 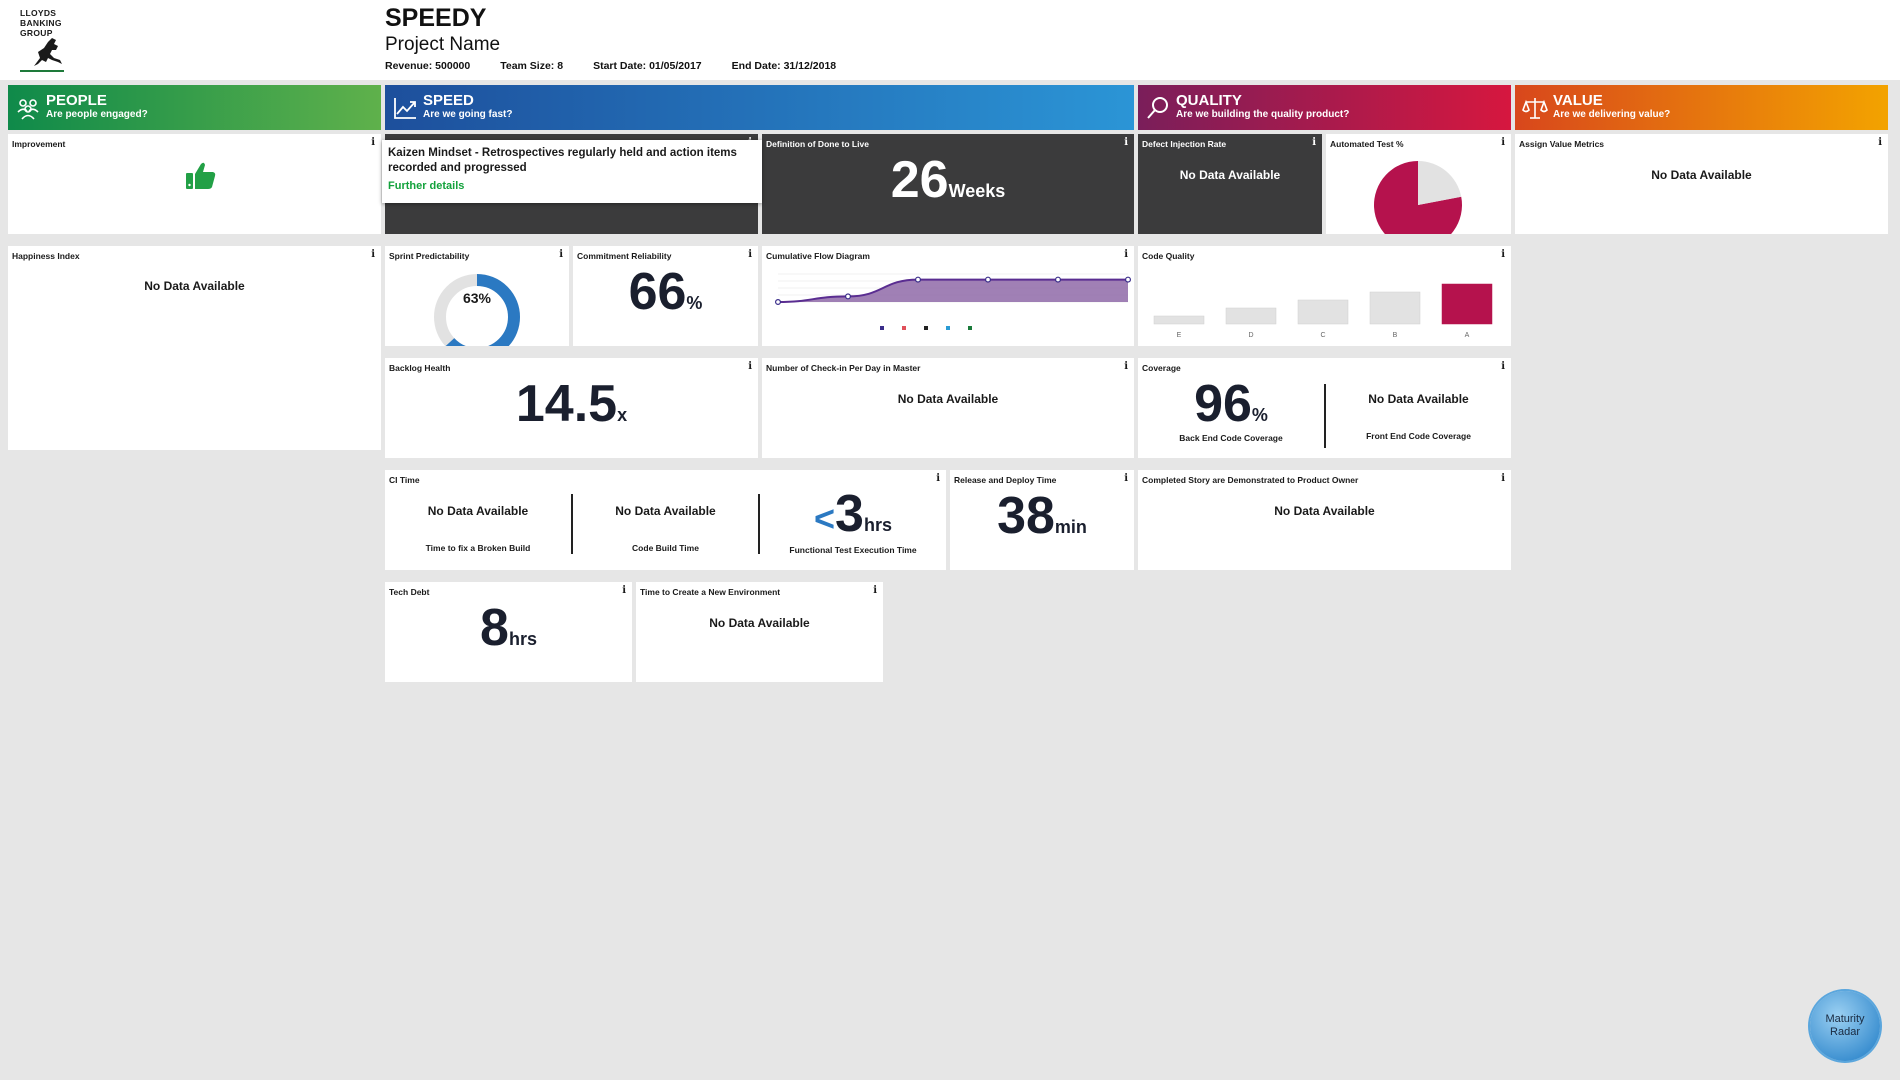 I want to click on card-title: Sprint Predictability, so click(x=429, y=256).